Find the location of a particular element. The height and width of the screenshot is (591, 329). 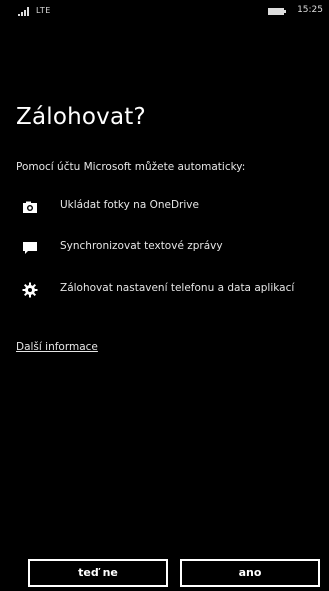

clock: 15:25 is located at coordinates (310, 10).